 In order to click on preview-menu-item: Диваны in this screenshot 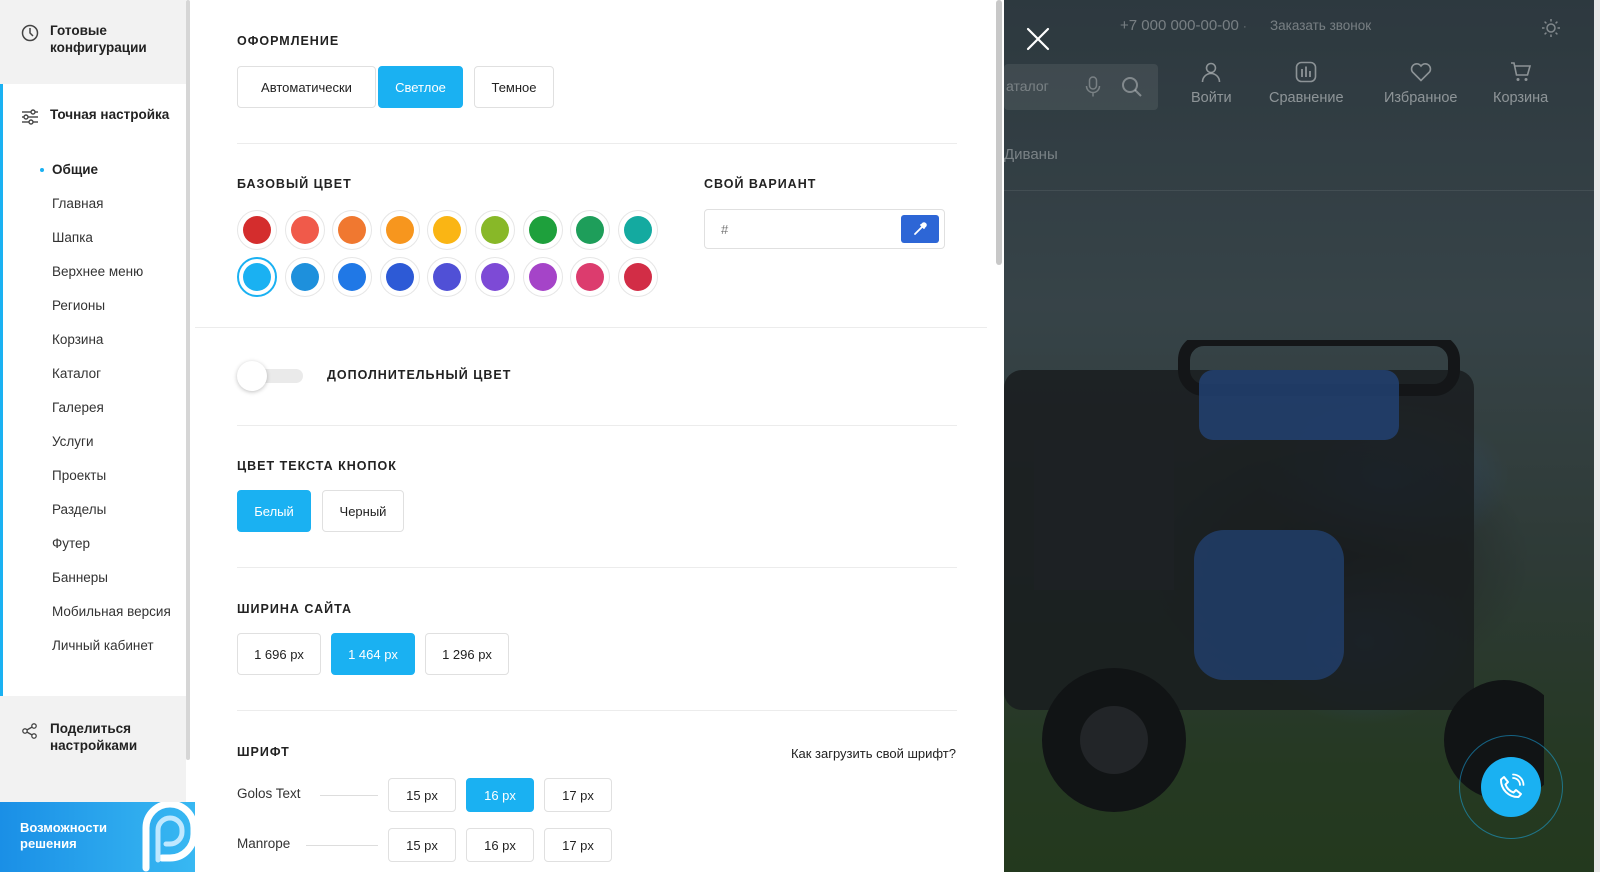, I will do `click(1031, 154)`.